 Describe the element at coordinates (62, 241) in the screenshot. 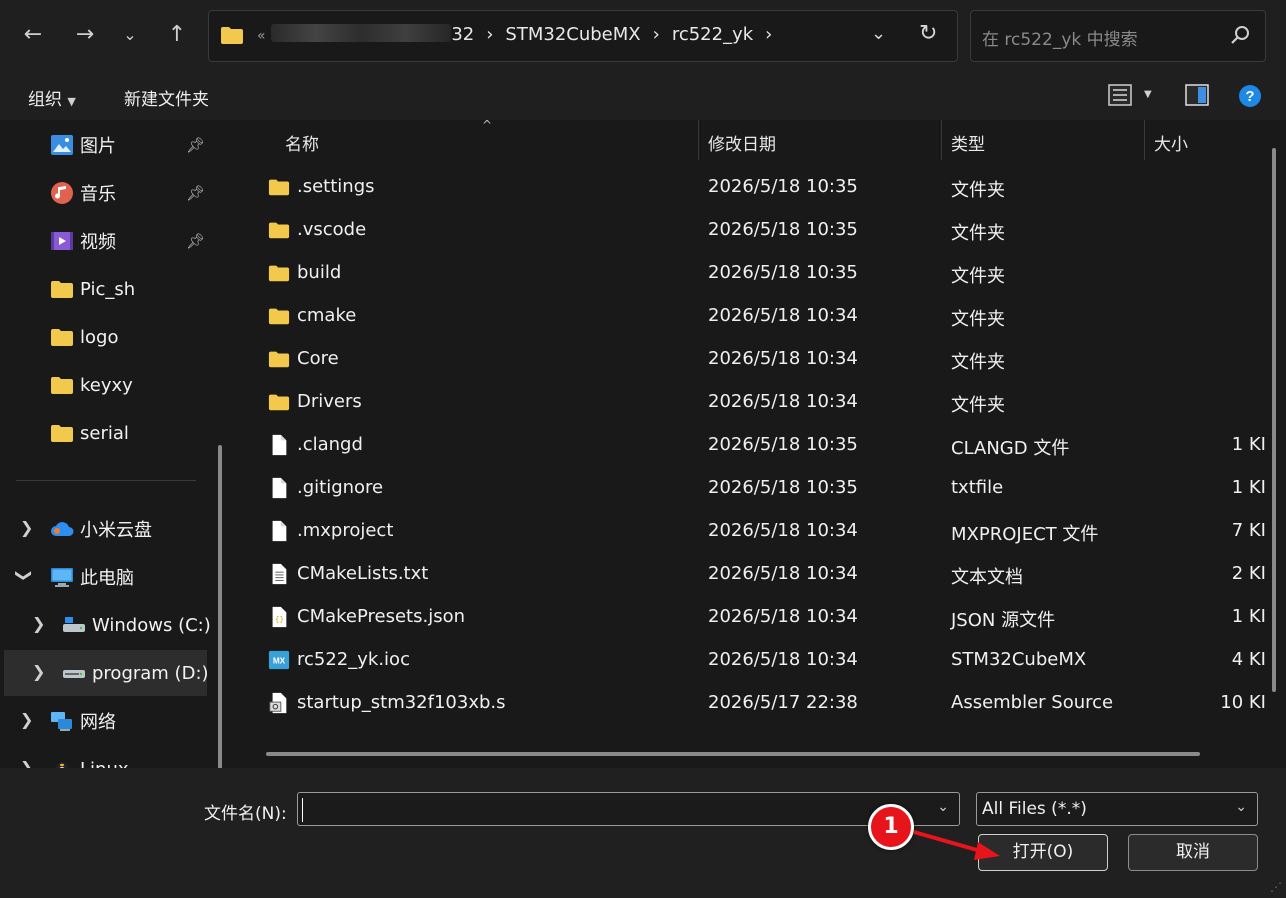

I see `videos-icon` at that location.